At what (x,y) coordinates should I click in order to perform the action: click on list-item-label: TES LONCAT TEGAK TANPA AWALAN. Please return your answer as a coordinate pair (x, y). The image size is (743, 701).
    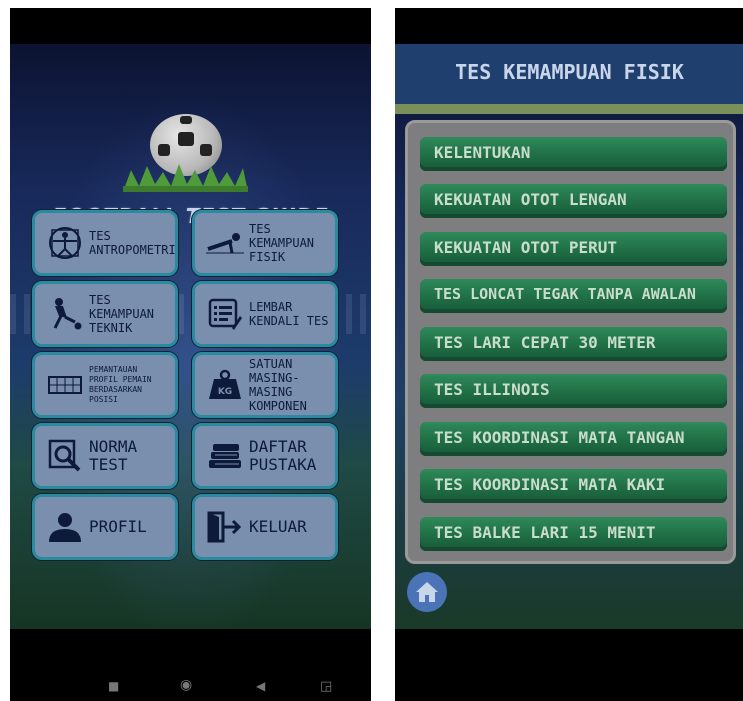
    Looking at the image, I should click on (565, 294).